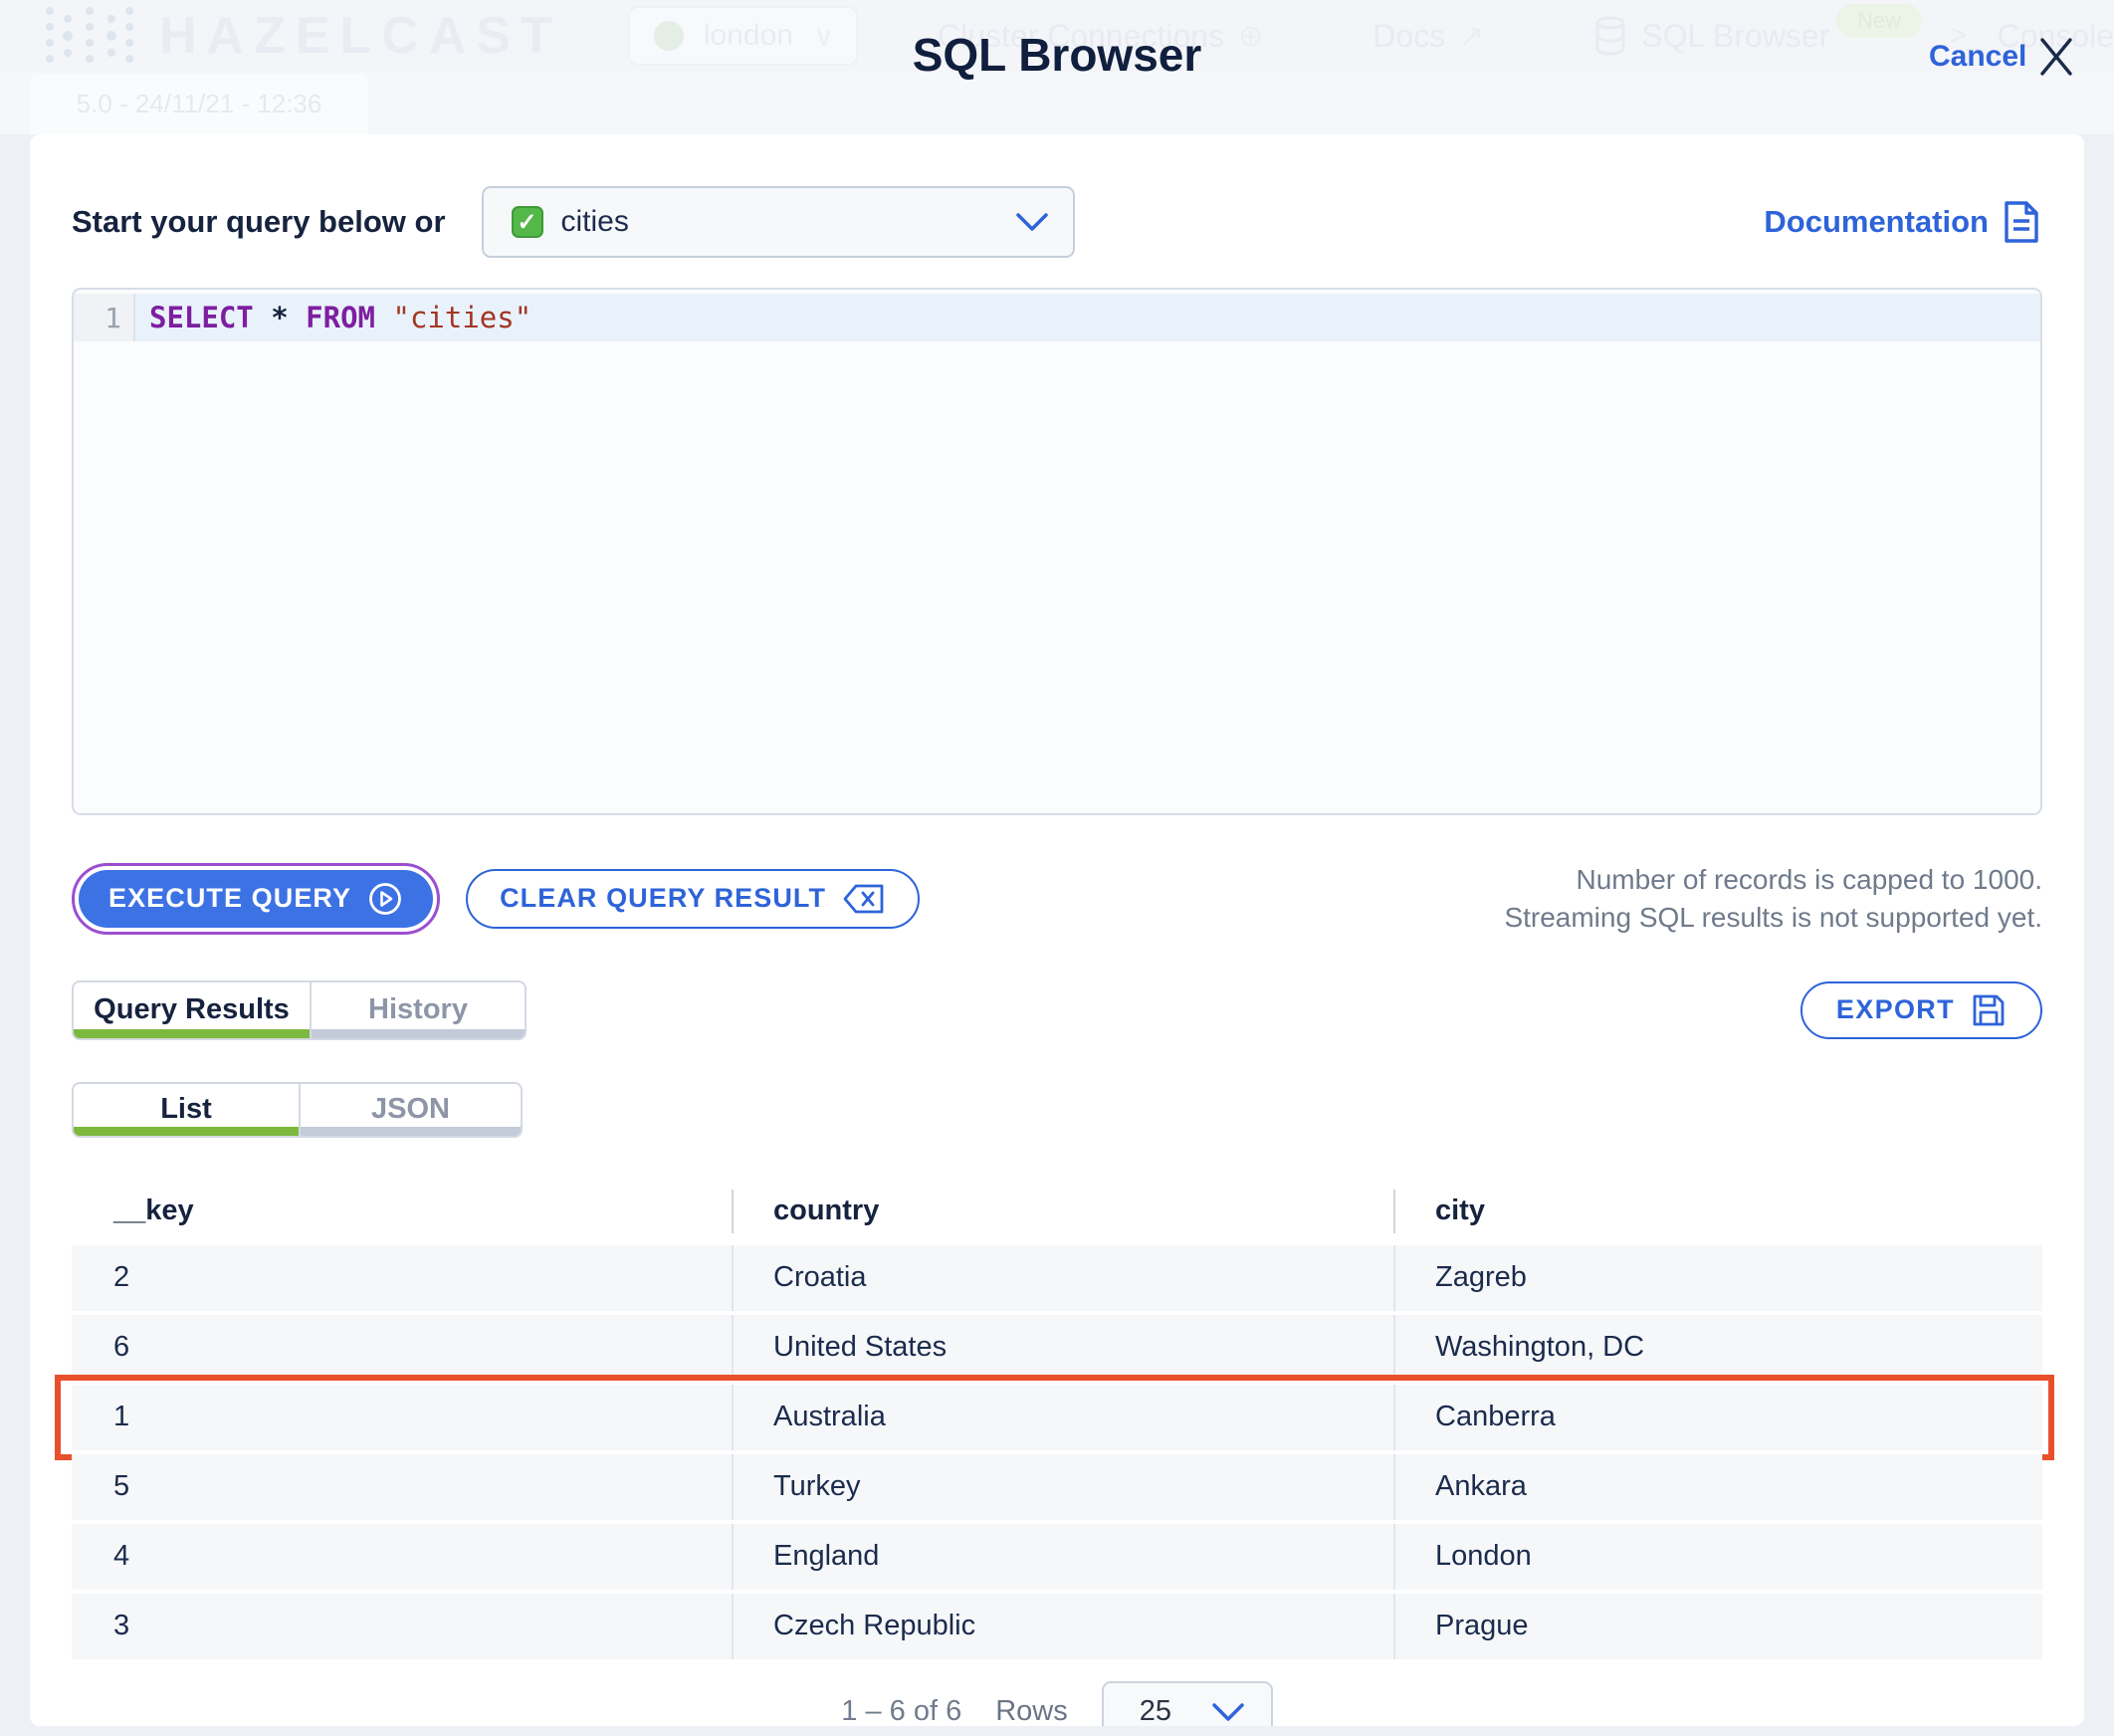 Image resolution: width=2114 pixels, height=1736 pixels. Describe the element at coordinates (1155, 1711) in the screenshot. I see `rows-per-page-value: 25` at that location.